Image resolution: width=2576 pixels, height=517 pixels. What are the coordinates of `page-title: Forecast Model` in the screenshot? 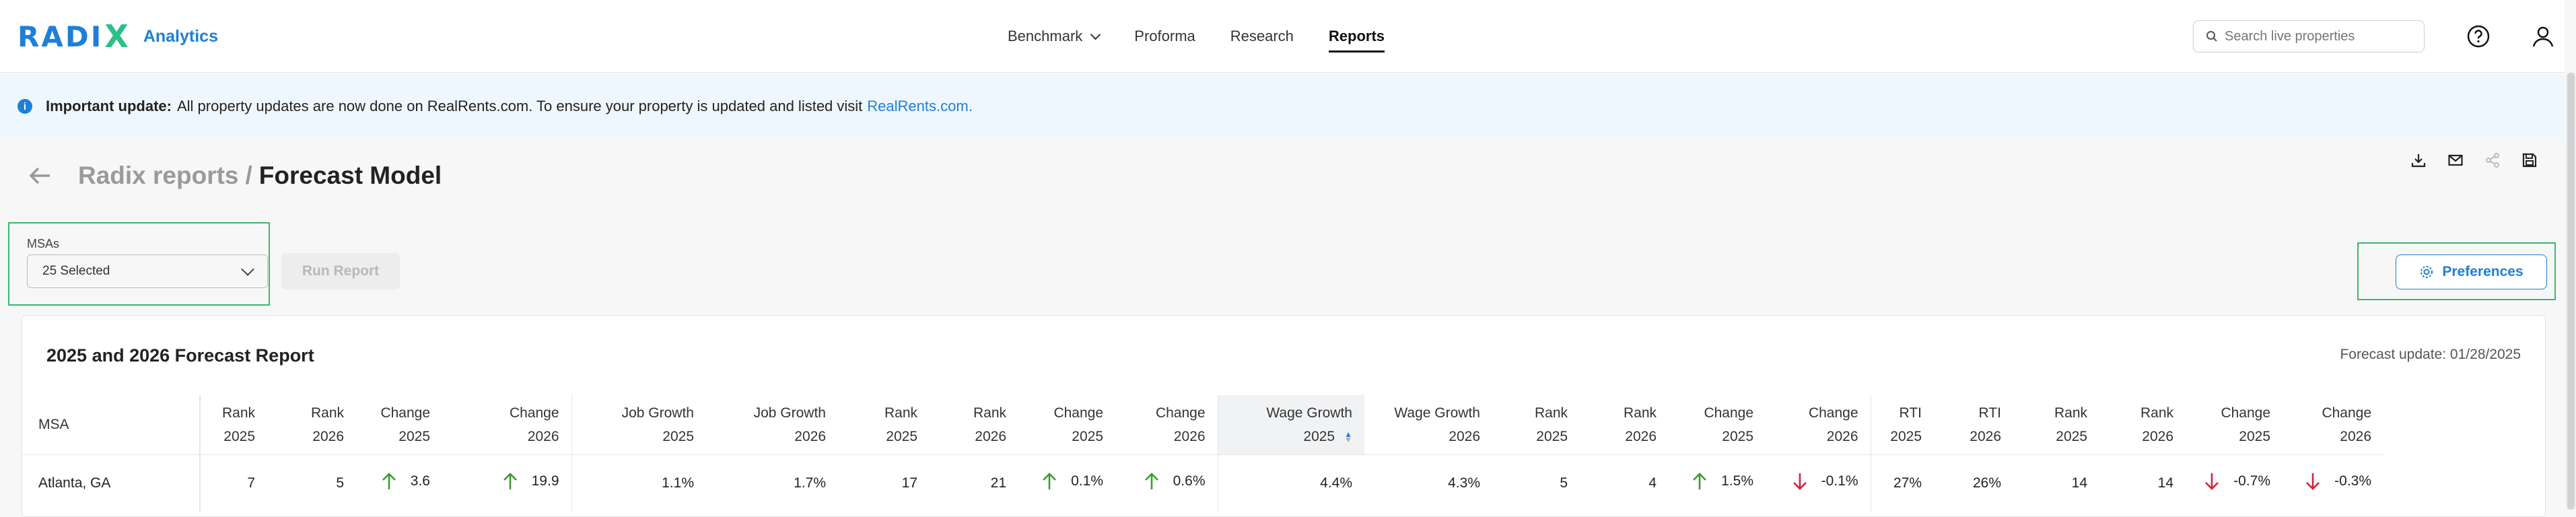 It's located at (350, 175).